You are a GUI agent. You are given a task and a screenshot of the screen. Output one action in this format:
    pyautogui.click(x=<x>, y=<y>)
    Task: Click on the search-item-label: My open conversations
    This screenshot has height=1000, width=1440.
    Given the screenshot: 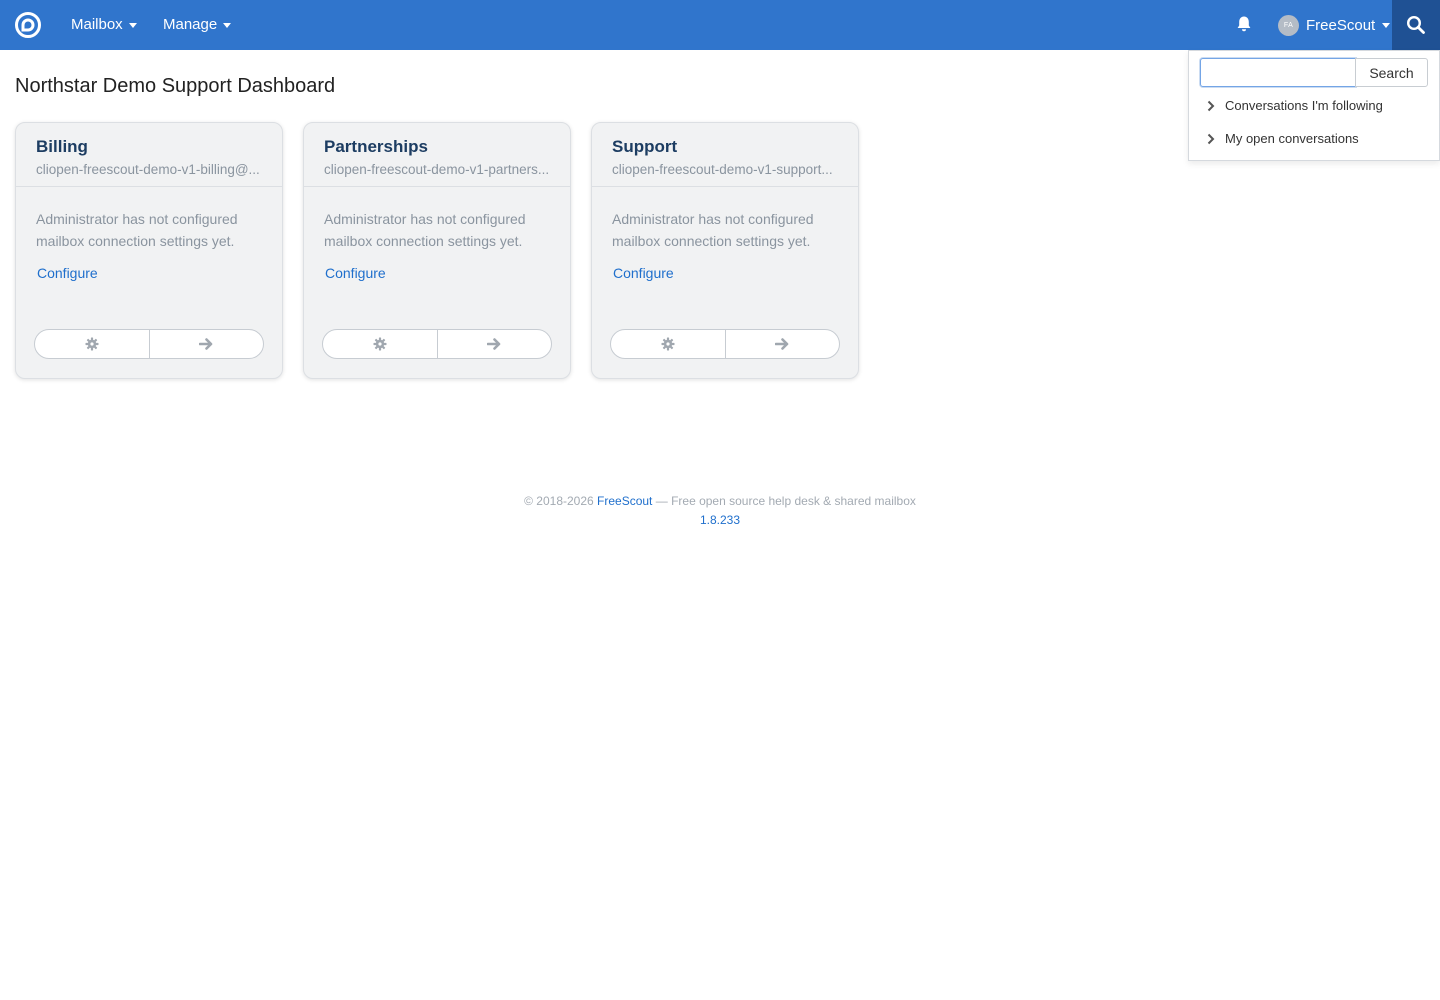 What is the action you would take?
    pyautogui.click(x=1292, y=138)
    